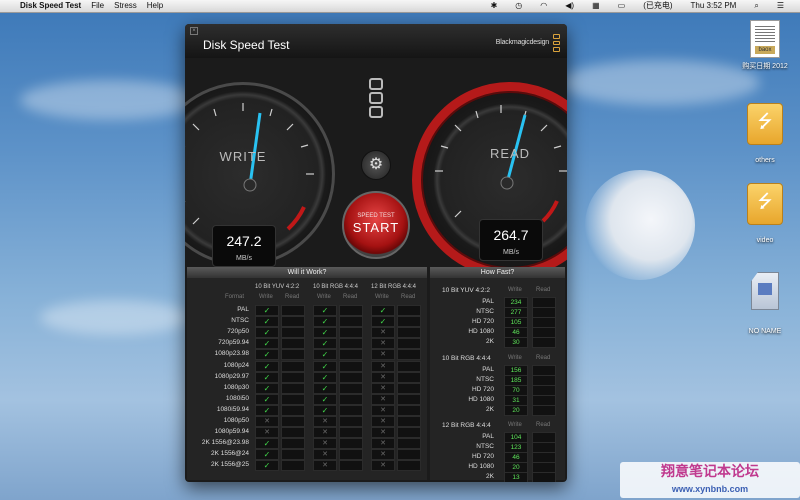 Image resolution: width=800 pixels, height=500 pixels. Describe the element at coordinates (237, 398) in the screenshot. I see `format-row-label: 1080i50` at that location.